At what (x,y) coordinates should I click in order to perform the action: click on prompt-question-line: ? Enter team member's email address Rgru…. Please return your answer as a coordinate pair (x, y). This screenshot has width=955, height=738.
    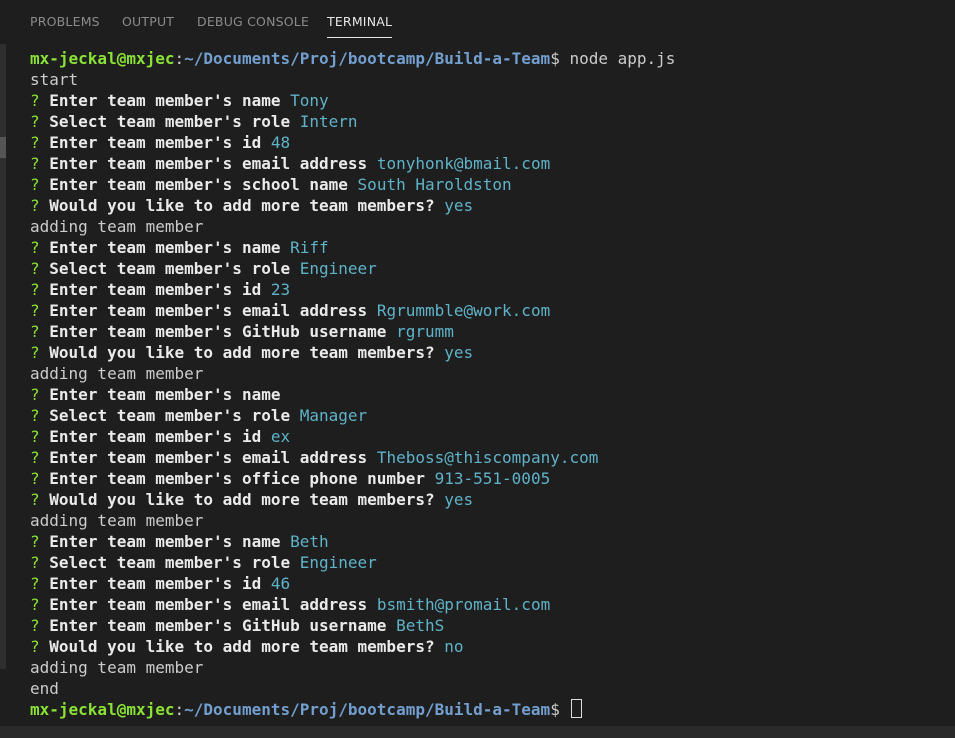
    Looking at the image, I should click on (490, 310).